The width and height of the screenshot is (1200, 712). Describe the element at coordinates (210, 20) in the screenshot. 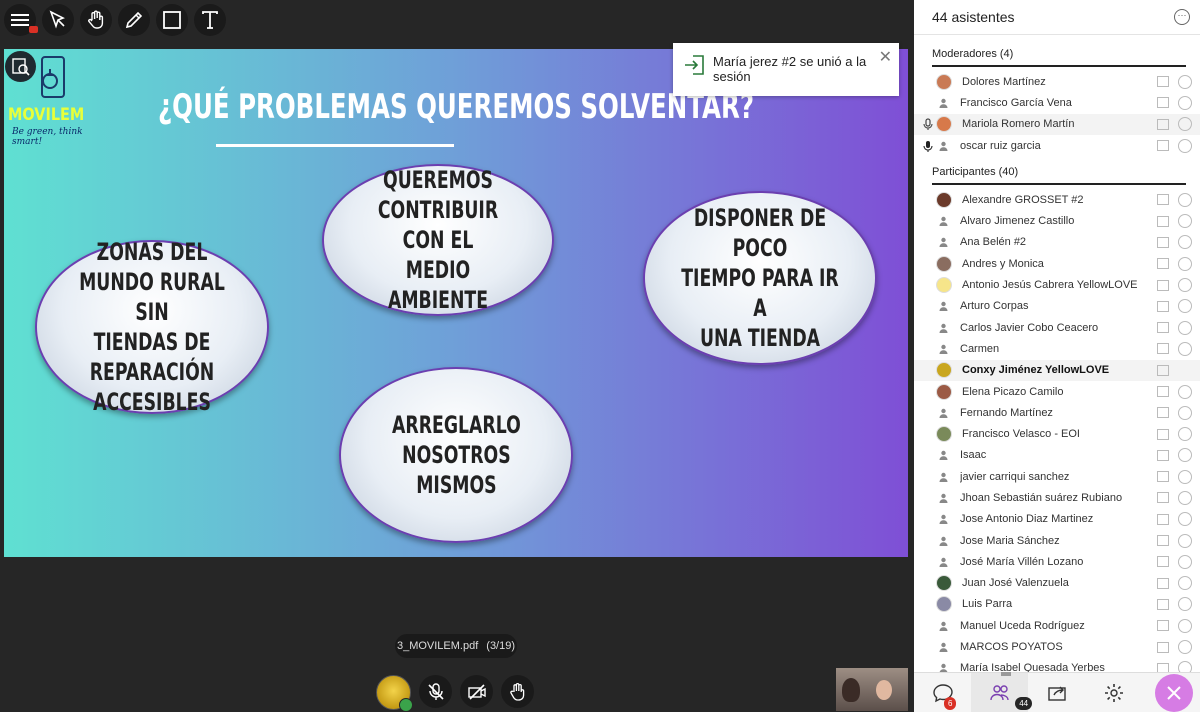

I see `text-tool` at that location.